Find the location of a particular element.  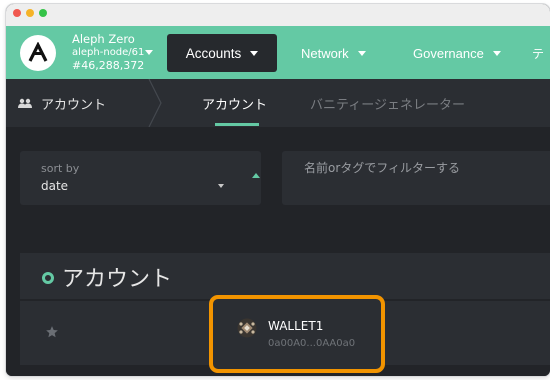

filter-input: 名前orタグでフィルターする is located at coordinates (416, 178).